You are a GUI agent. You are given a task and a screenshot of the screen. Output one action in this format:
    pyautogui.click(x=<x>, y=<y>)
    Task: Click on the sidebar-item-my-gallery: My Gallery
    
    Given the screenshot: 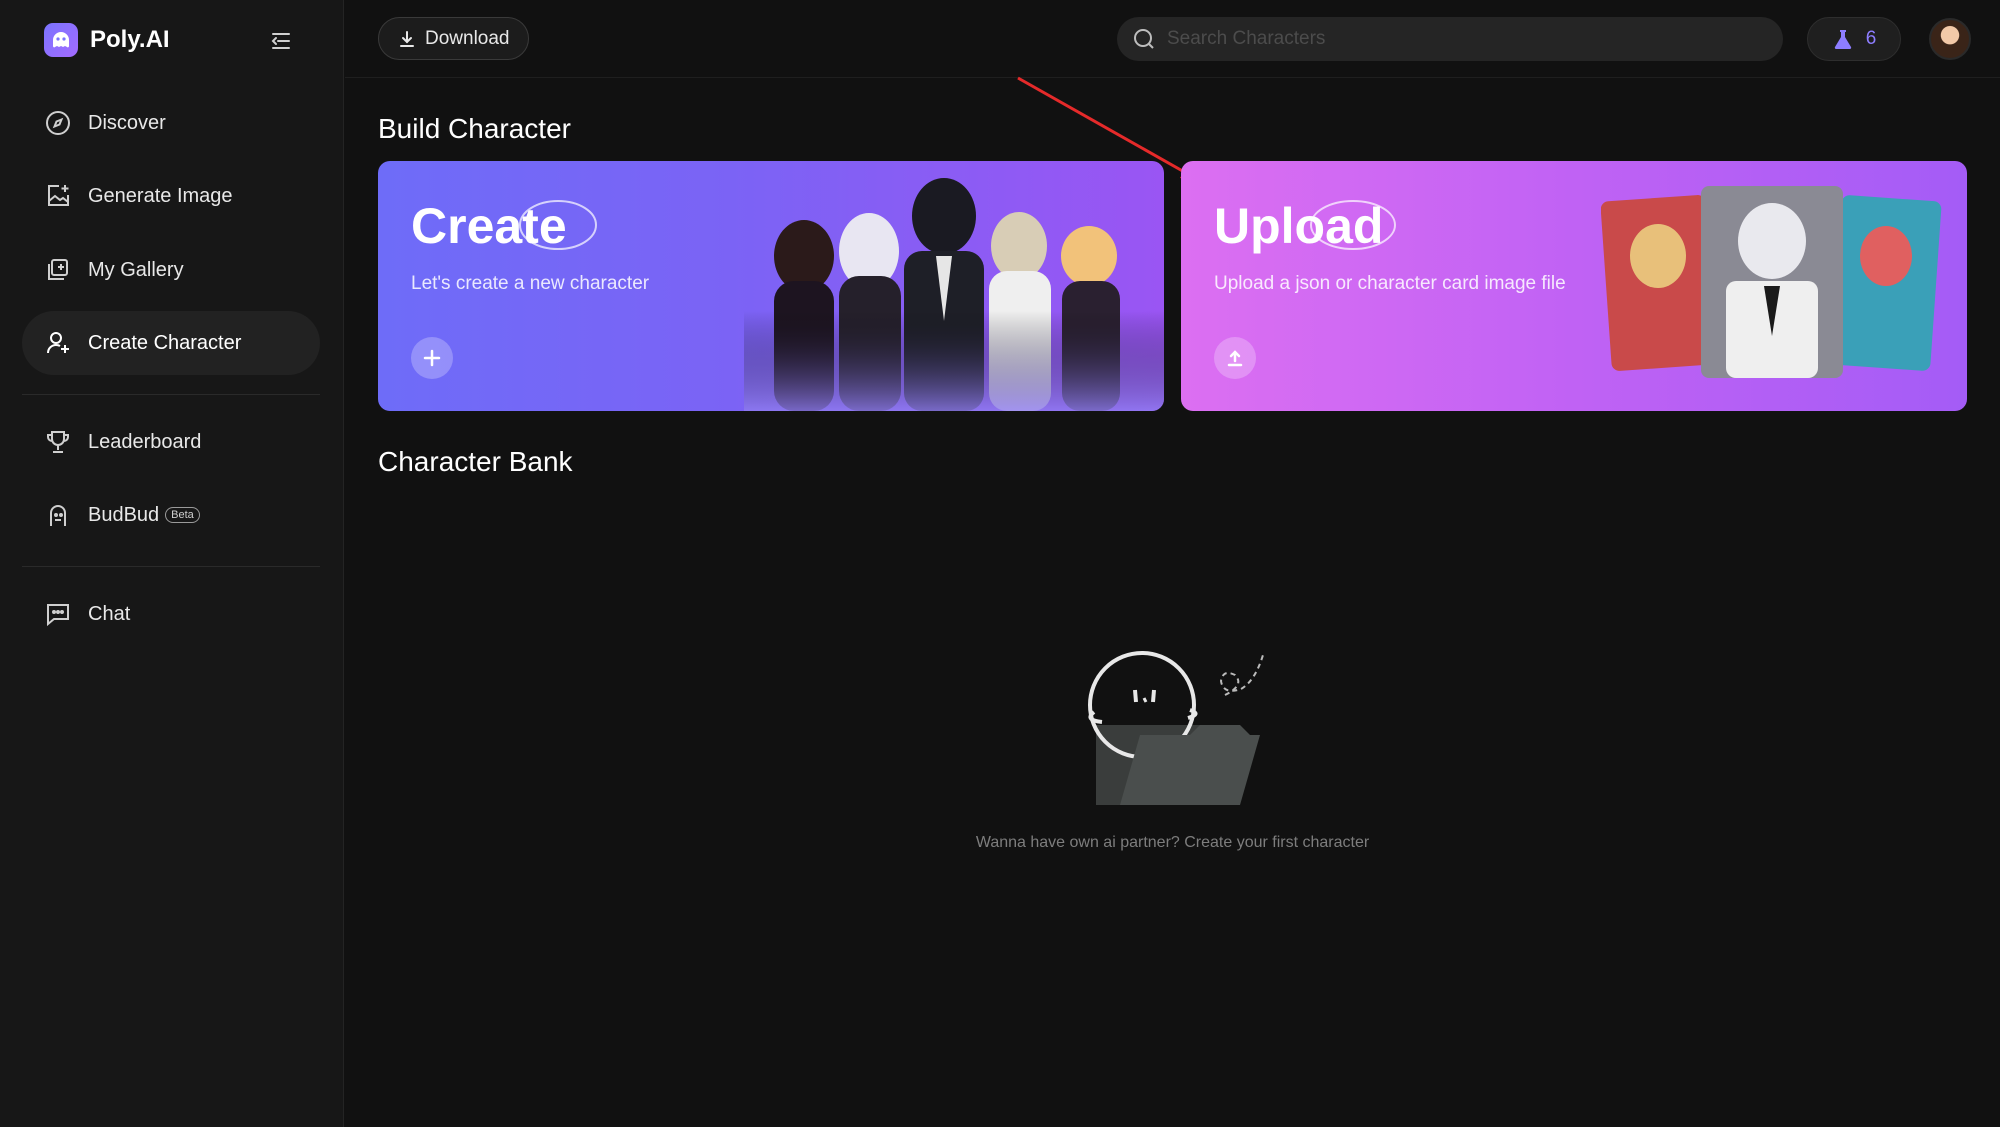 What is the action you would take?
    pyautogui.click(x=171, y=270)
    